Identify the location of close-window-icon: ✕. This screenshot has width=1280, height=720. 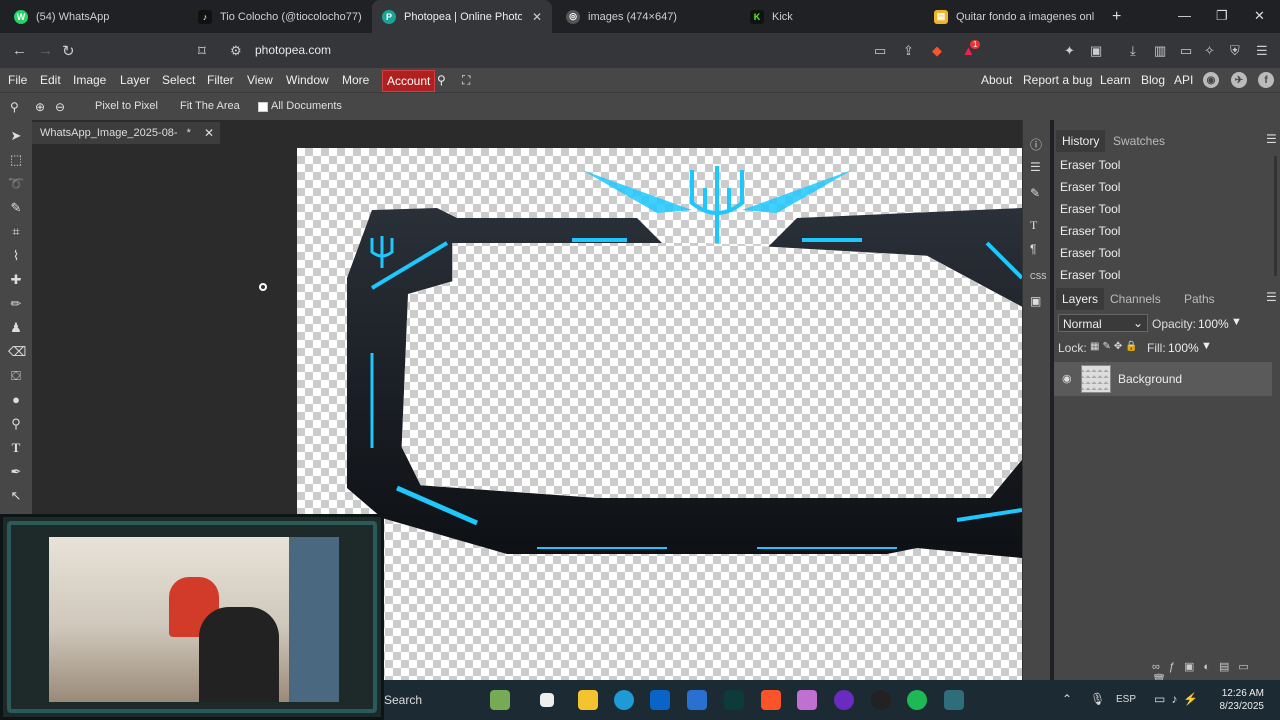
(1259, 16).